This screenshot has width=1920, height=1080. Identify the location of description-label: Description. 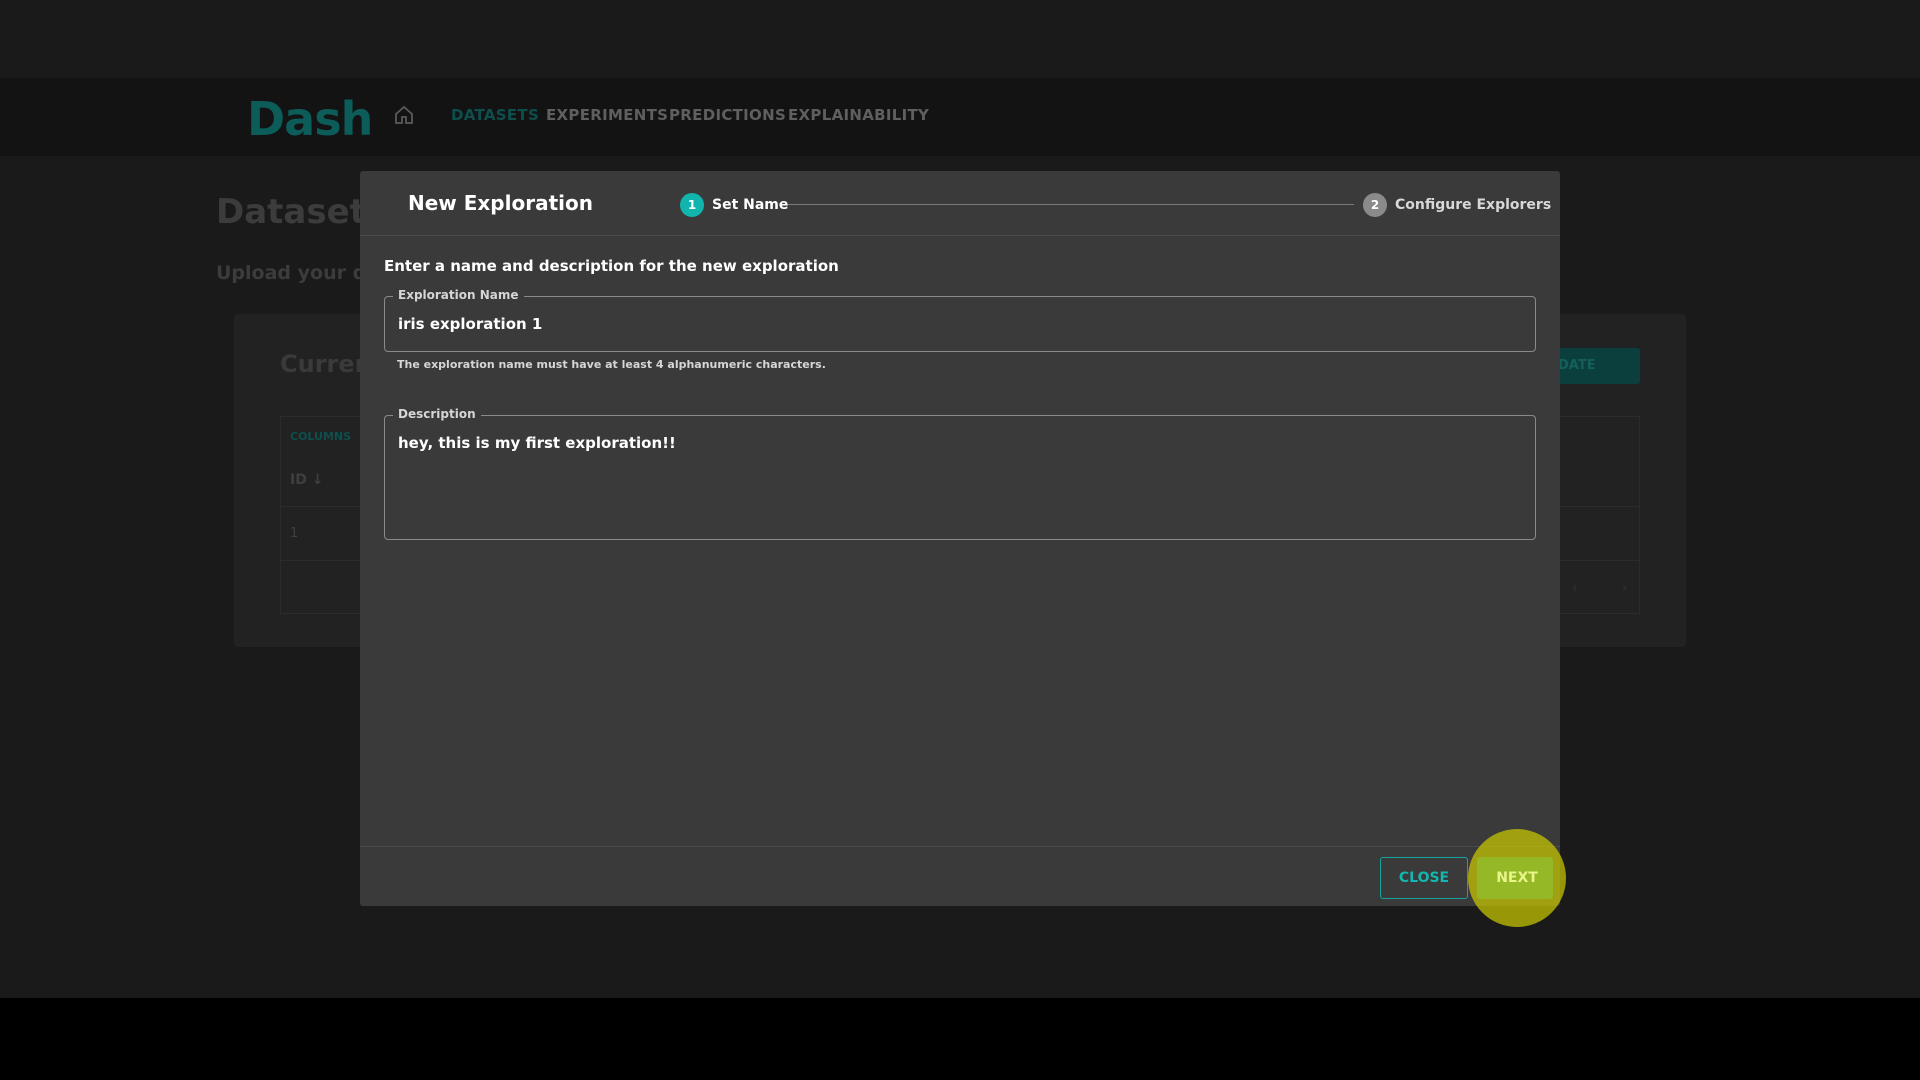
(437, 414).